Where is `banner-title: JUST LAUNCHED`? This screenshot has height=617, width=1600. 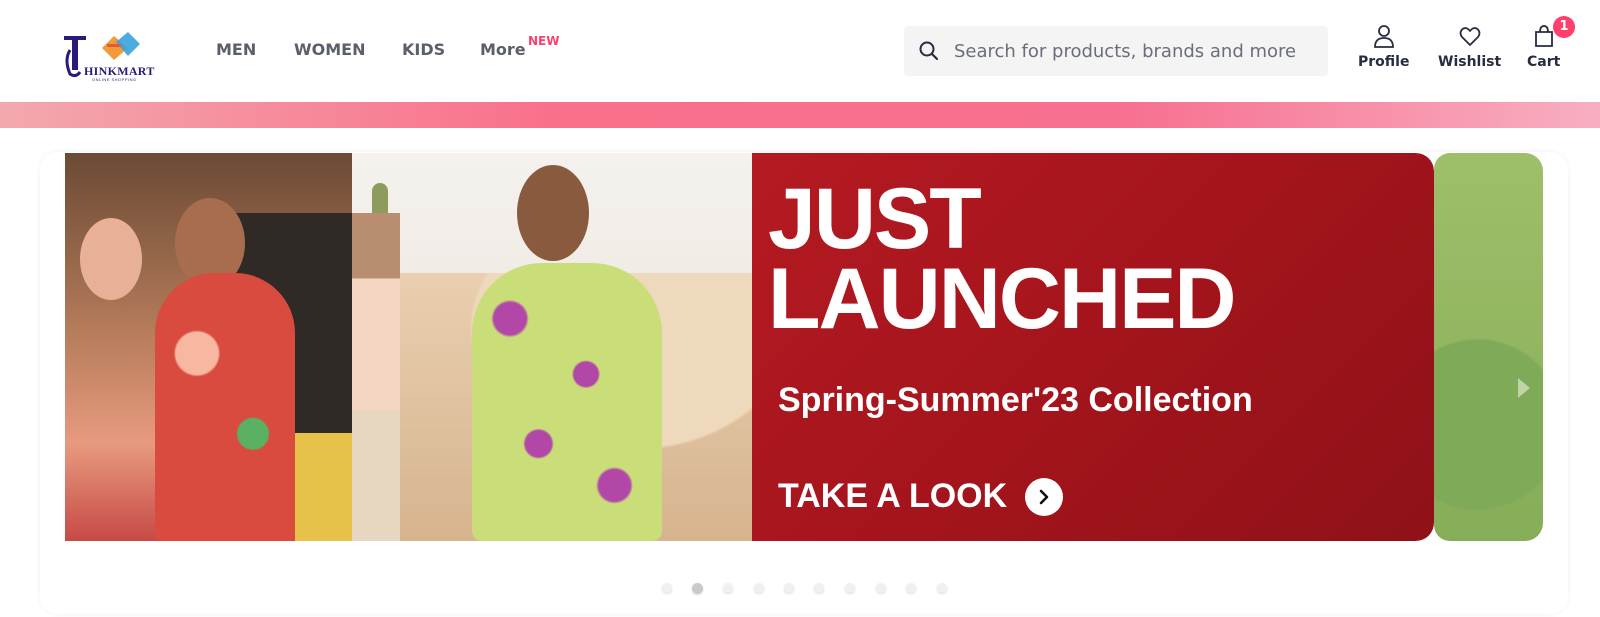 banner-title: JUST LAUNCHED is located at coordinates (1002, 259).